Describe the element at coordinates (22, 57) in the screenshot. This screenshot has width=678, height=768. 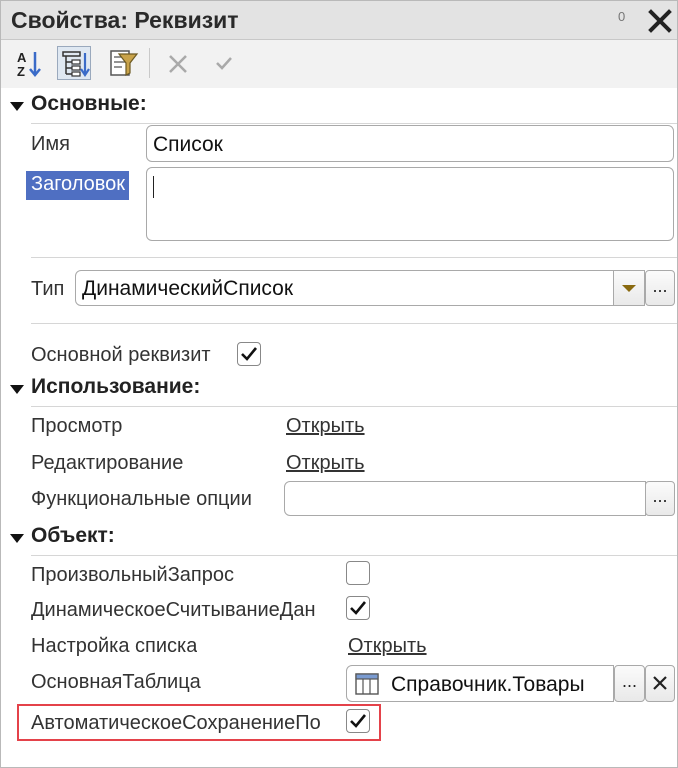
I see `svg-text: A` at that location.